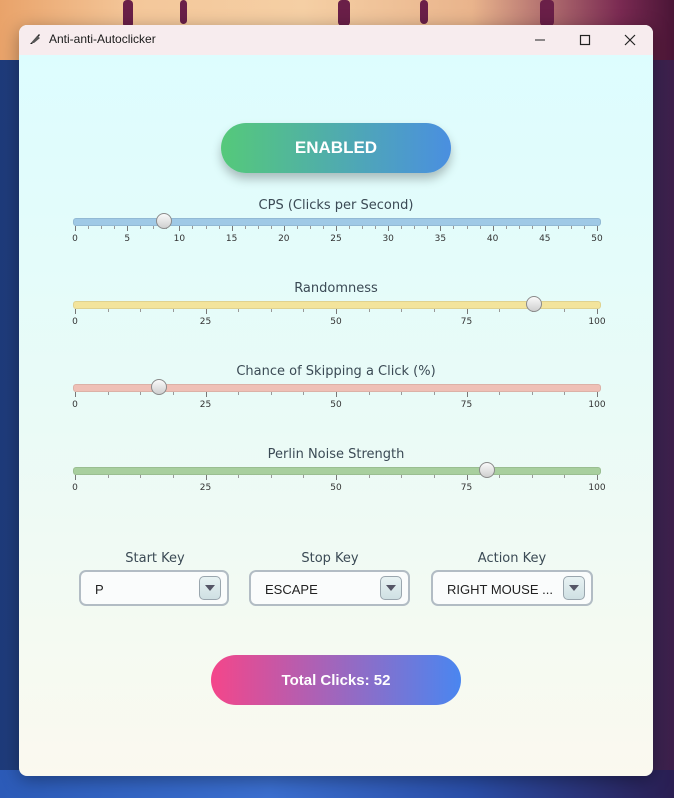 The height and width of the screenshot is (798, 674). Describe the element at coordinates (75, 488) in the screenshot. I see `perlin-tick-label: 0` at that location.